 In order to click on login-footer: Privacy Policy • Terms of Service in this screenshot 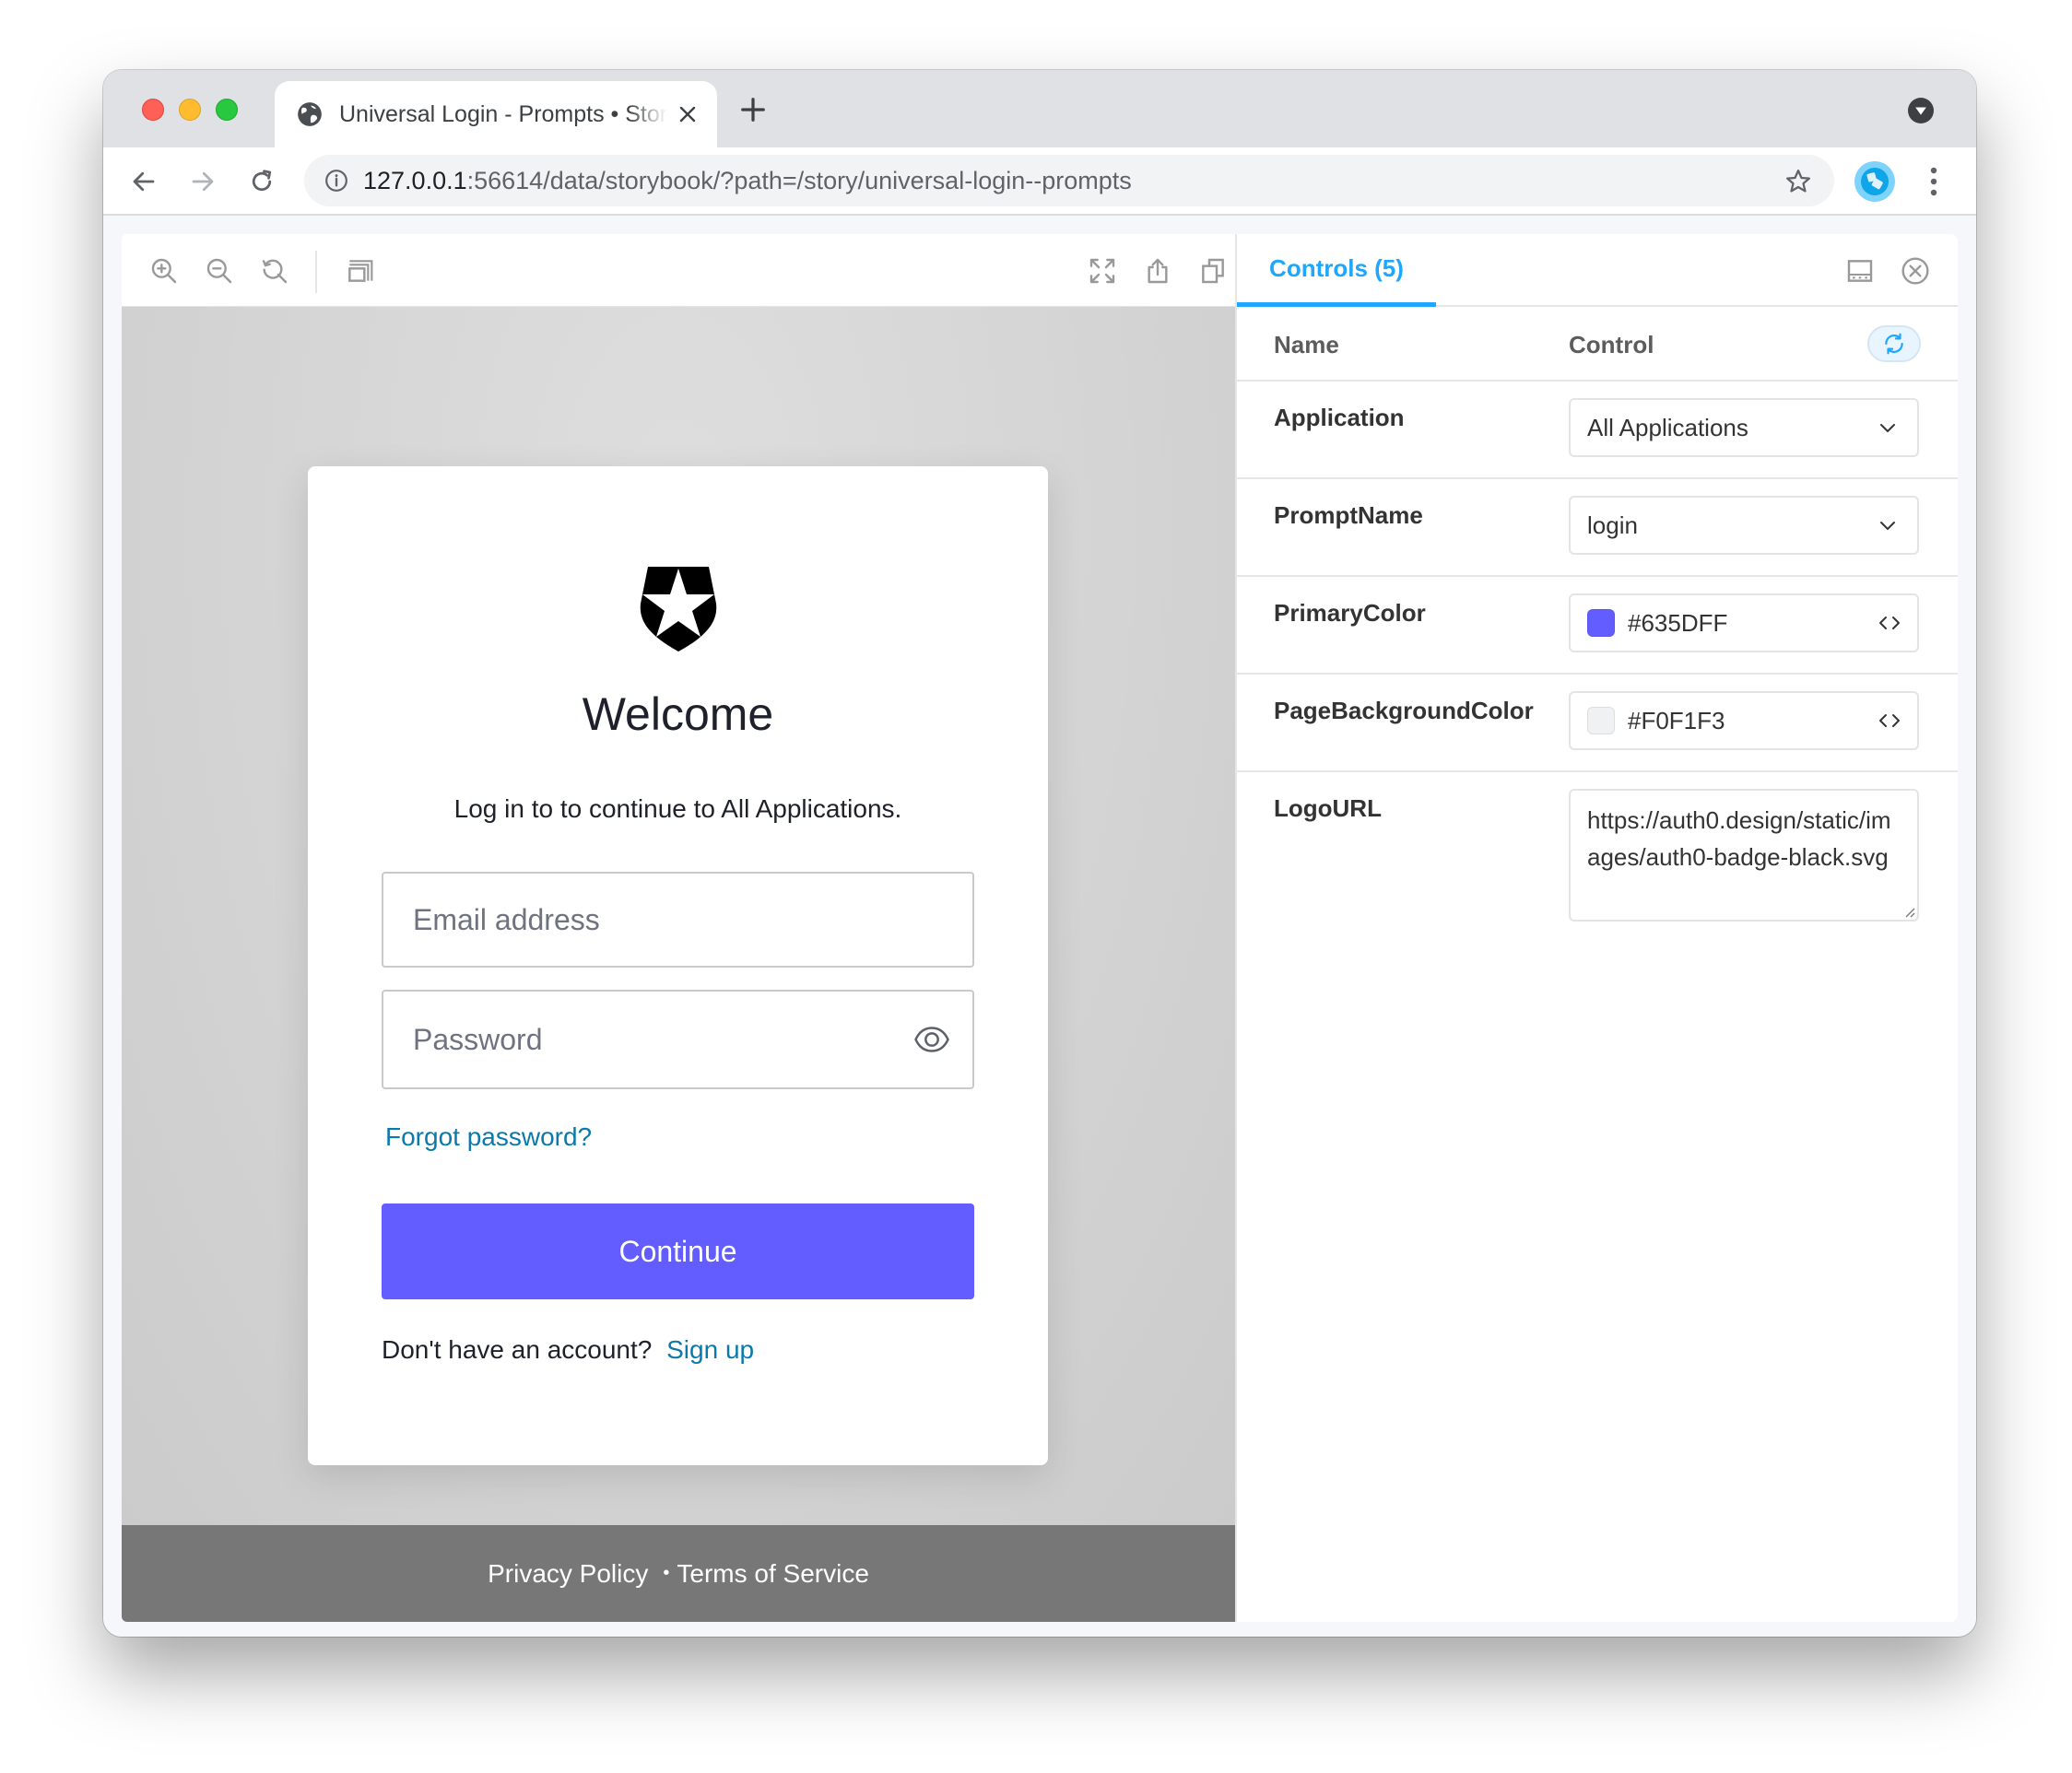, I will do `click(678, 1573)`.